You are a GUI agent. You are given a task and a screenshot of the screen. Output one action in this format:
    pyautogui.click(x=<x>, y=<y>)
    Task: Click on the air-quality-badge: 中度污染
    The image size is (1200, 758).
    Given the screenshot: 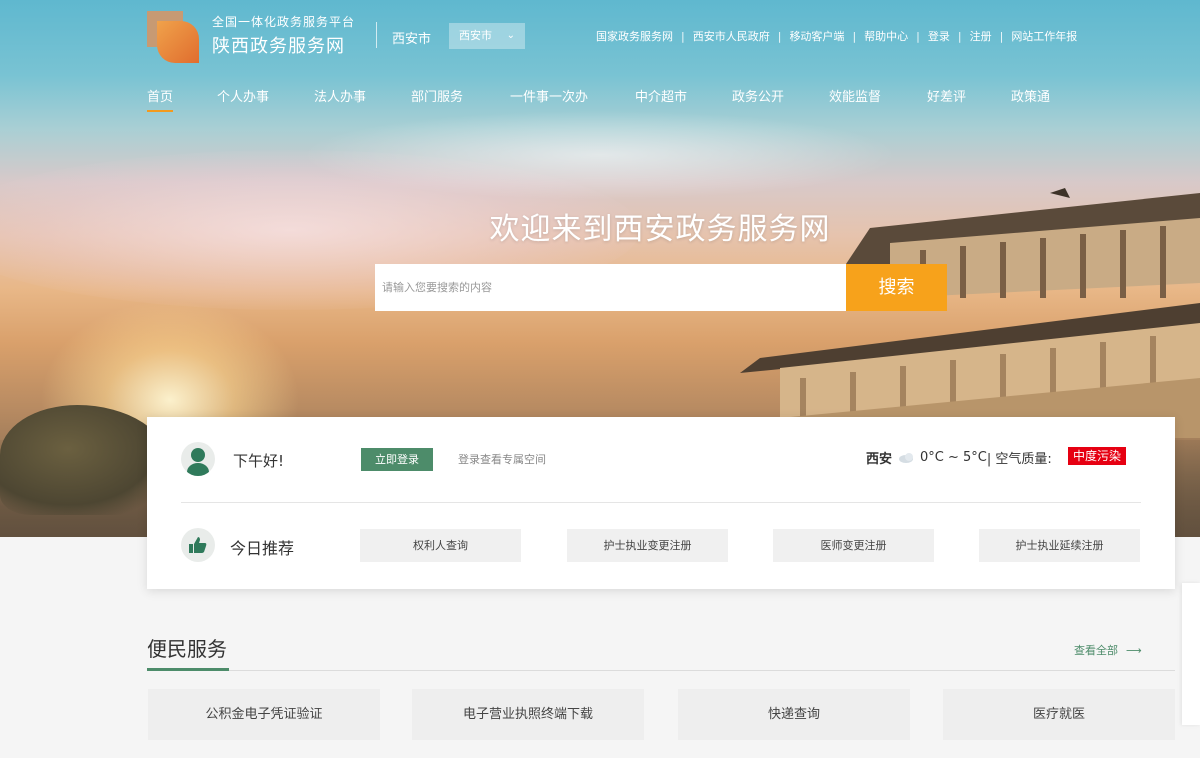 What is the action you would take?
    pyautogui.click(x=1097, y=456)
    